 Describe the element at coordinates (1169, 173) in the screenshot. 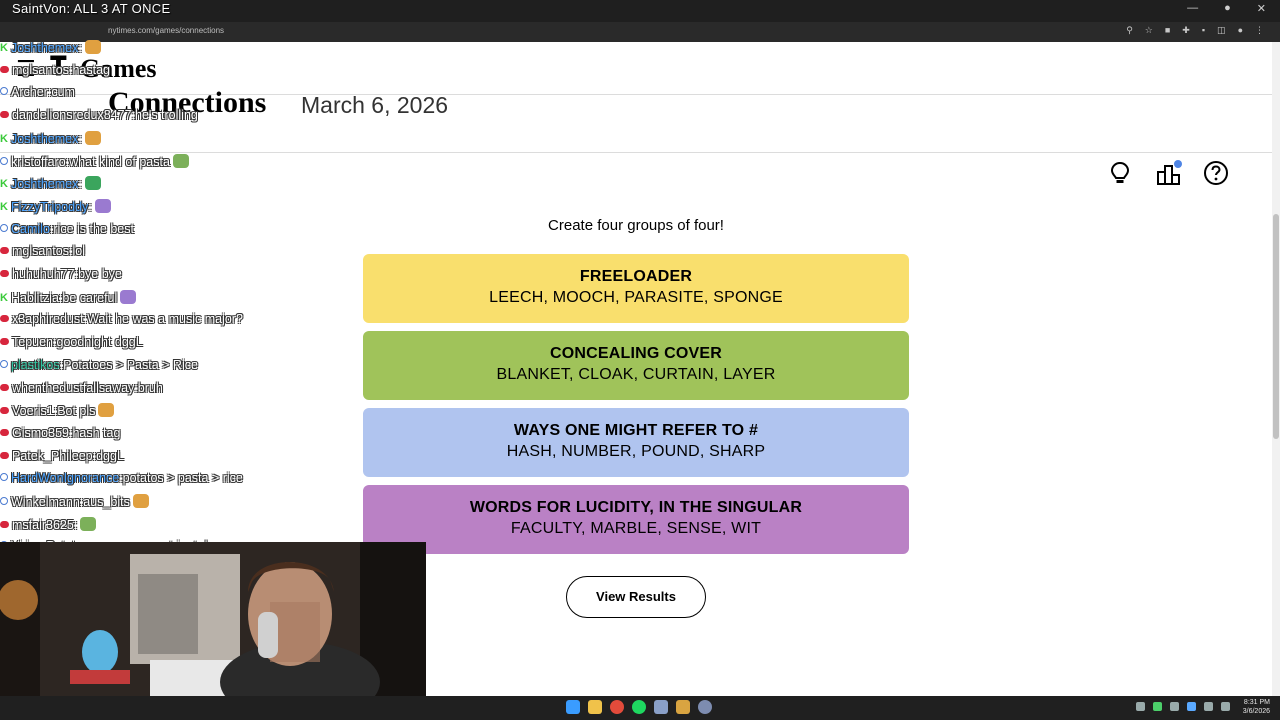

I see `stats-icon` at that location.